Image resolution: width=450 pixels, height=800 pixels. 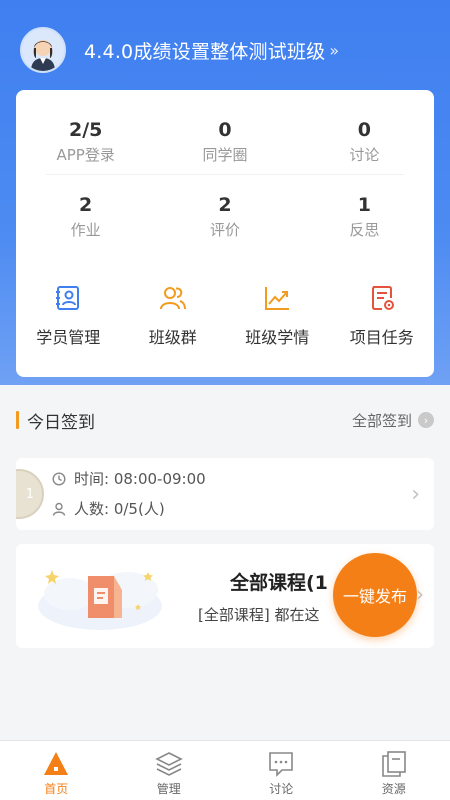 I want to click on tab-label: 讨论, so click(x=281, y=789).